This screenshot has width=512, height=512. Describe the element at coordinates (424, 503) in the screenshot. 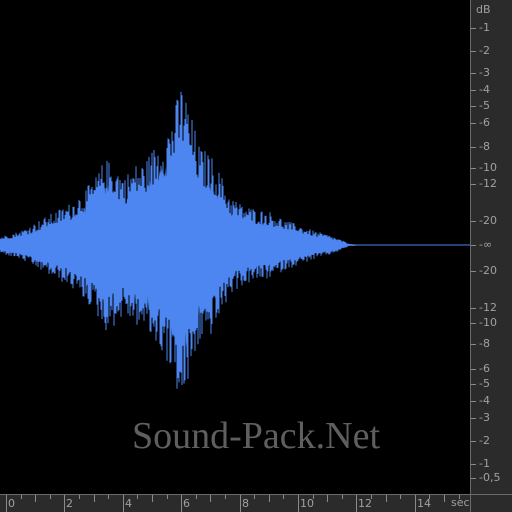

I see `time-label: 14` at that location.